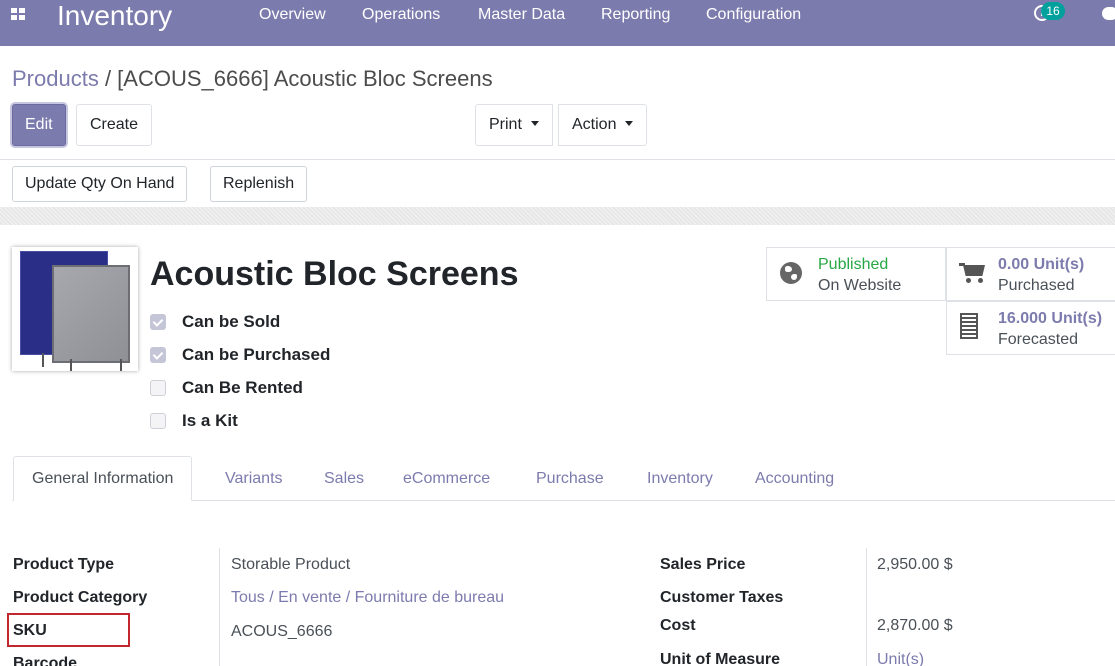 This screenshot has width=1115, height=666. Describe the element at coordinates (680, 478) in the screenshot. I see `tab-inventory: Inventory` at that location.